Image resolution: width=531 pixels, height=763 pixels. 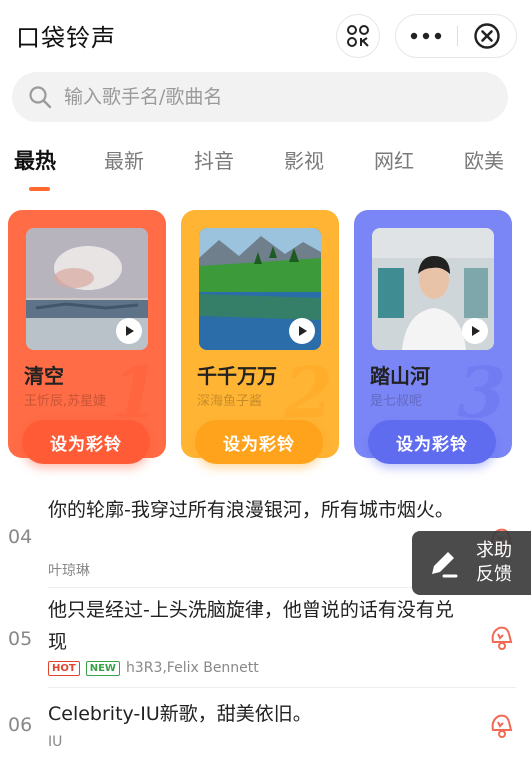 I want to click on top-card-3: 3 踏山河 是七叔呢 设为彩铃, so click(x=433, y=337).